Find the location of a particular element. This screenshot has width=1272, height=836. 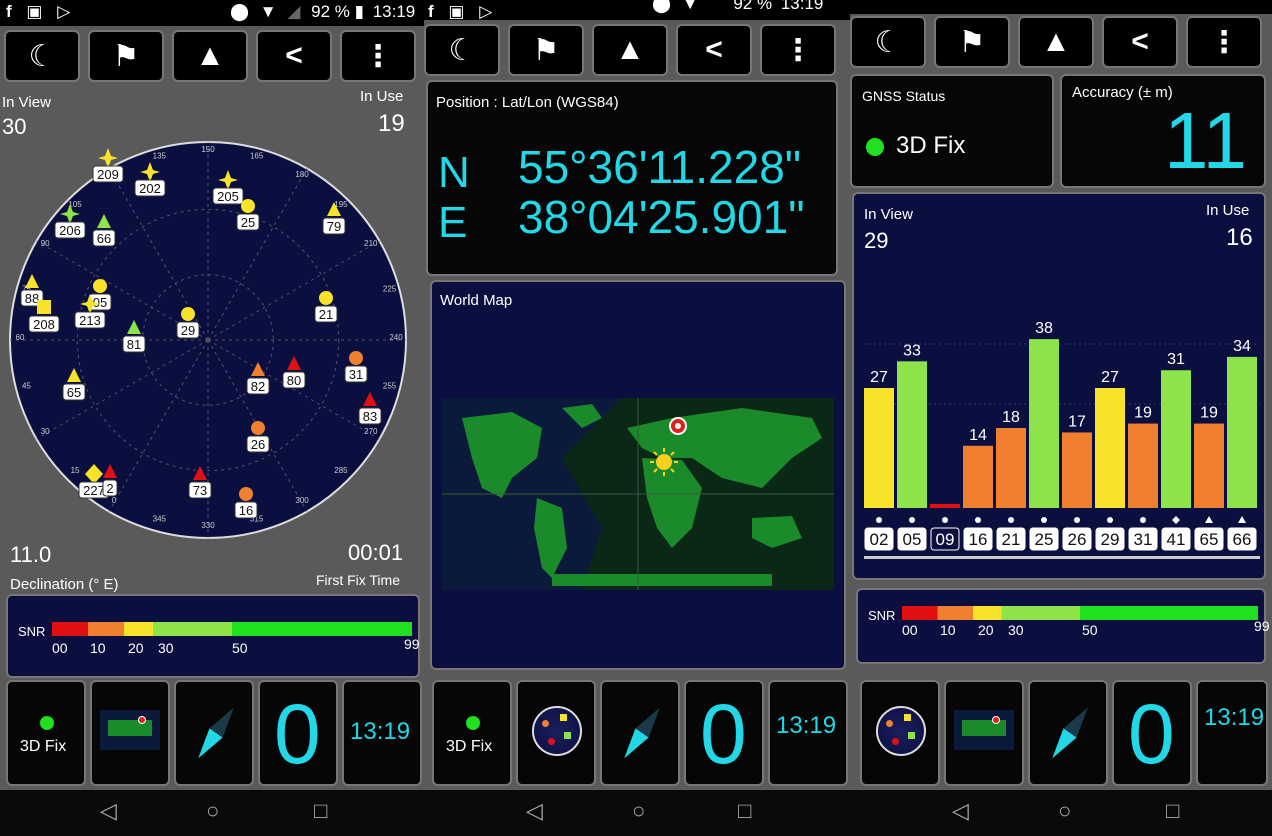

mini-world-map-icon is located at coordinates (130, 730).